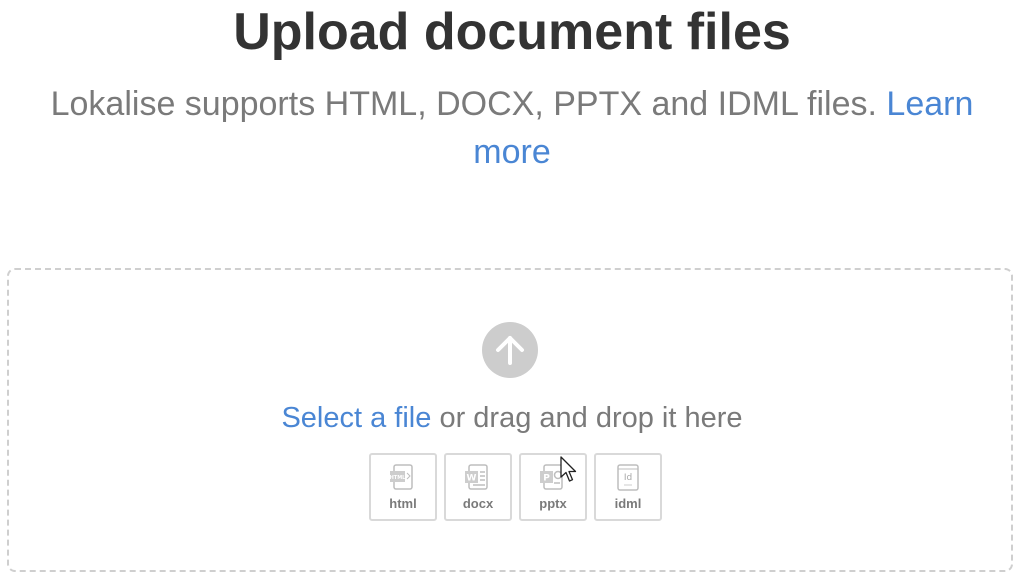 The height and width of the screenshot is (583, 1024). I want to click on file-type-label: html, so click(403, 503).